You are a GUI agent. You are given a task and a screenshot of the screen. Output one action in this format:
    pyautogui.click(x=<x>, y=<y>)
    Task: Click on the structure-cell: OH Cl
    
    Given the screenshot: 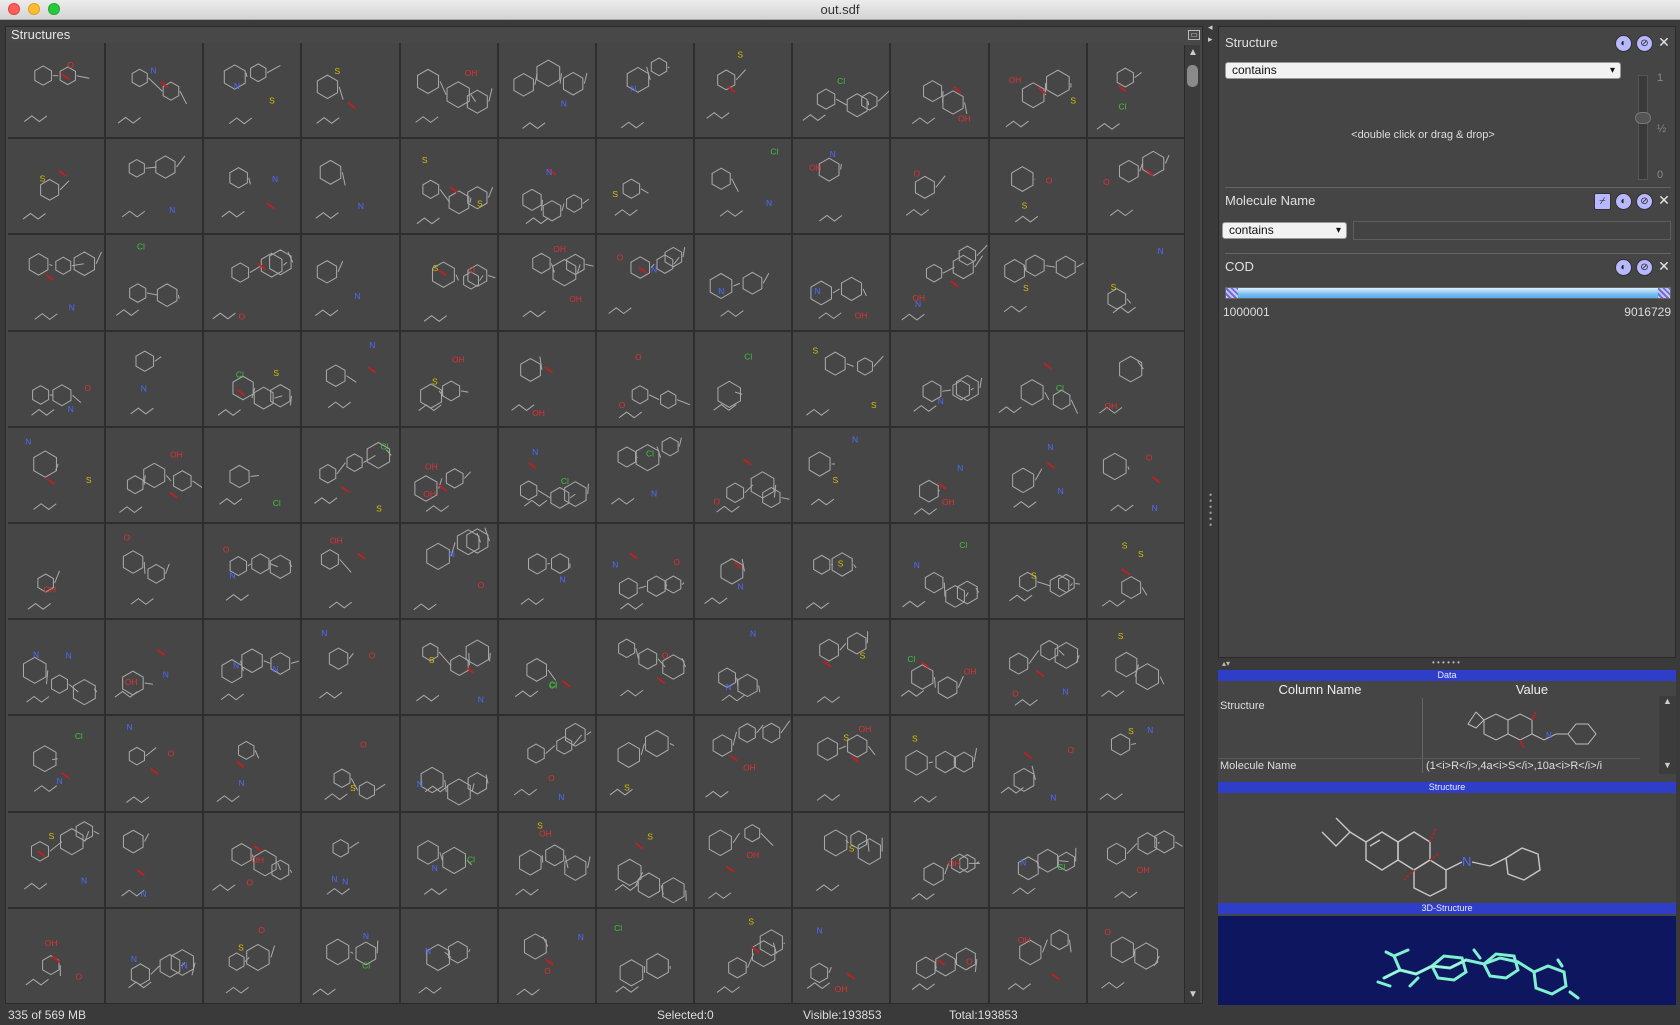 What is the action you would take?
    pyautogui.click(x=939, y=667)
    